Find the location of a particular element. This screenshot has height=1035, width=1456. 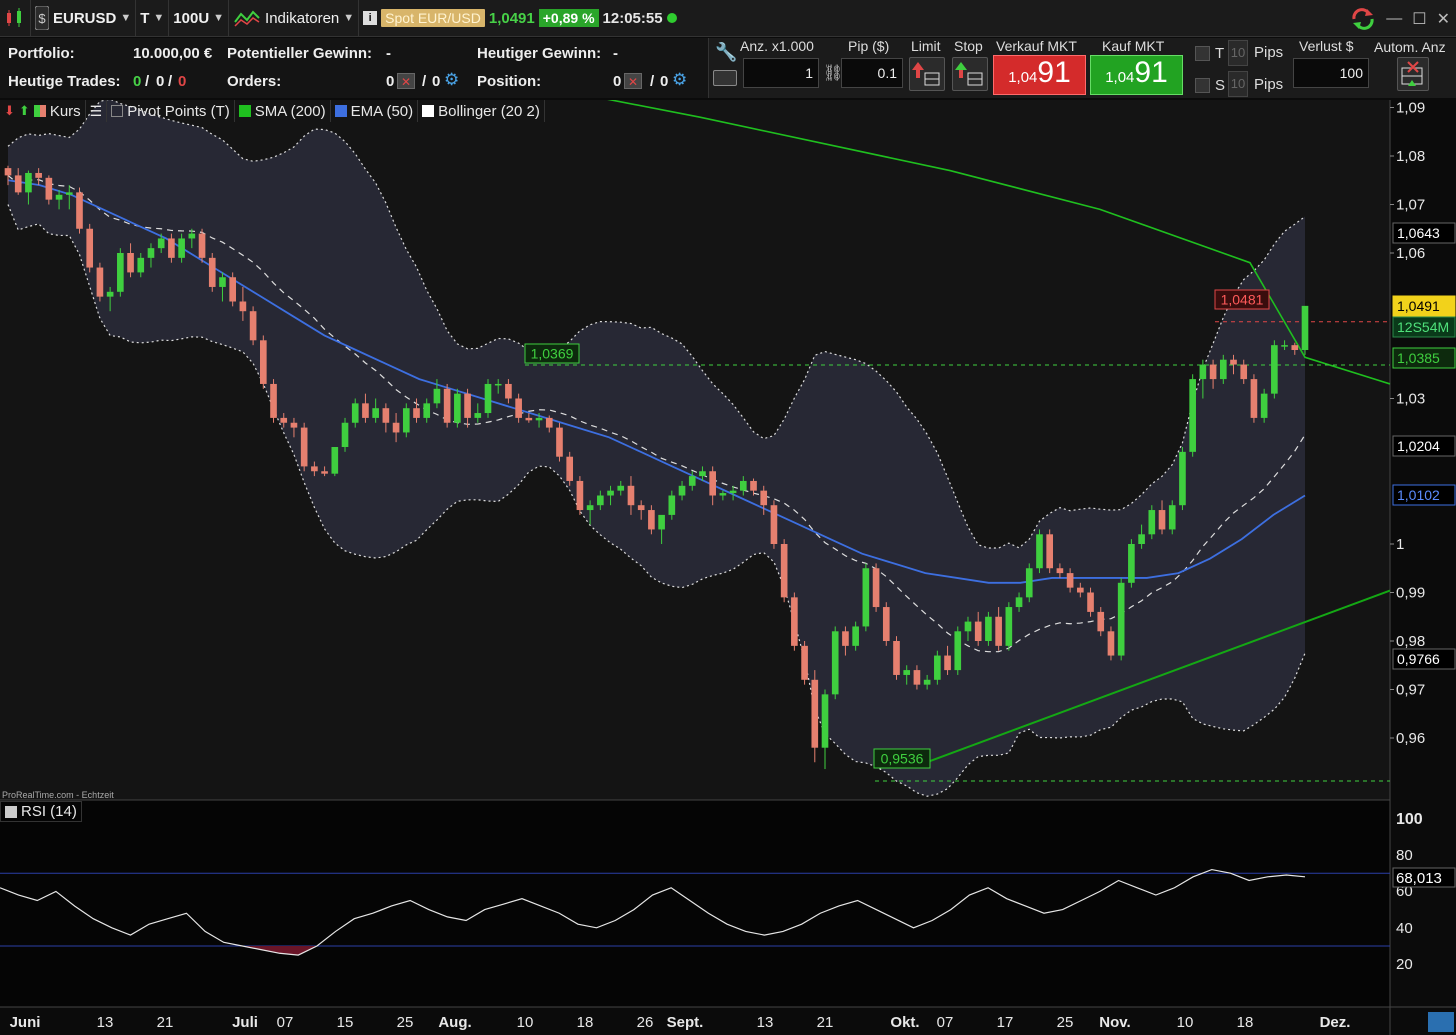

arrow-down-icon: ⬇ is located at coordinates (9, 111).